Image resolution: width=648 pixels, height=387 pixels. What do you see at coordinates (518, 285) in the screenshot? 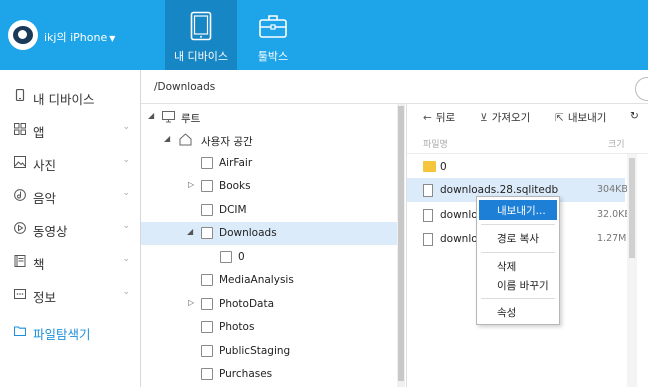
I see `menu-item-rename: 이름 바꾸기` at bounding box center [518, 285].